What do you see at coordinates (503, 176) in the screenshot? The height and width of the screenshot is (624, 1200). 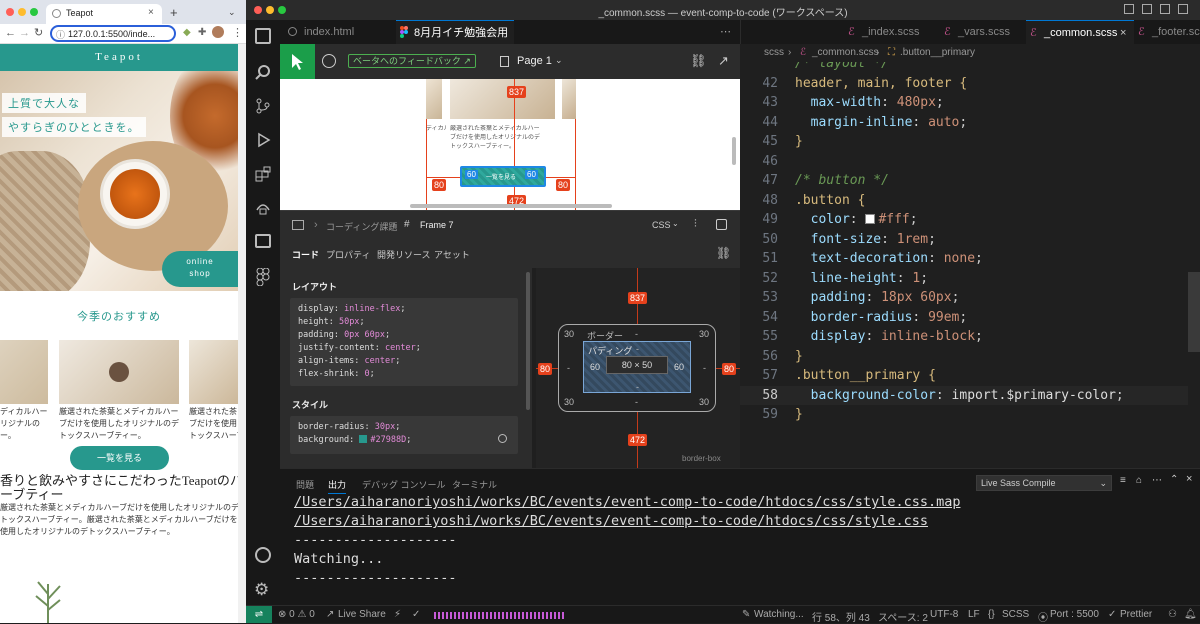 I see `selected-button-frame: 60 一覧を見る 60` at bounding box center [503, 176].